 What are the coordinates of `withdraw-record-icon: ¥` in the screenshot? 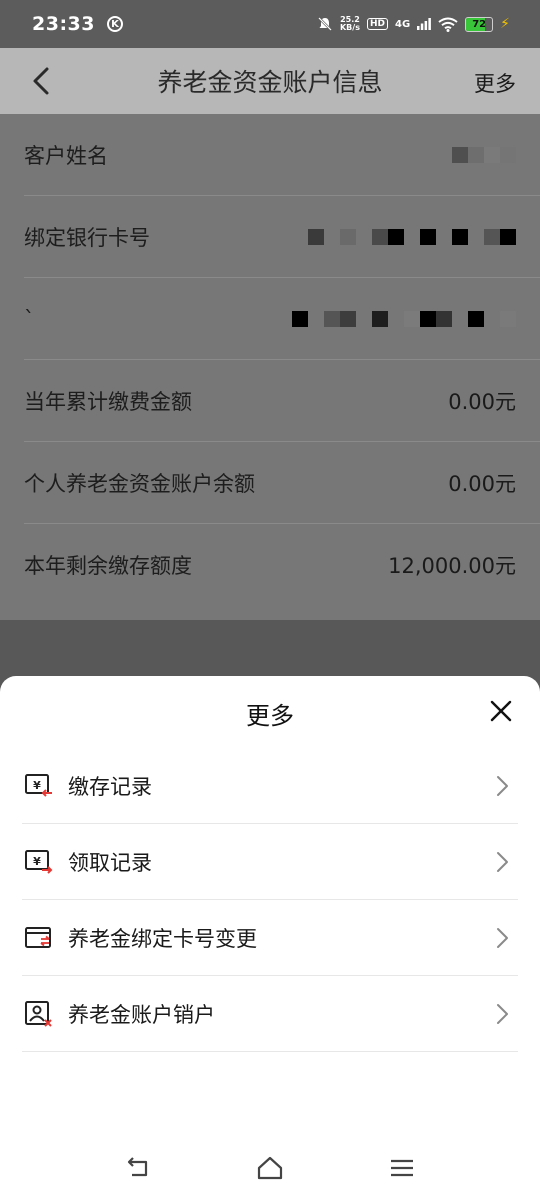 It's located at (39, 861).